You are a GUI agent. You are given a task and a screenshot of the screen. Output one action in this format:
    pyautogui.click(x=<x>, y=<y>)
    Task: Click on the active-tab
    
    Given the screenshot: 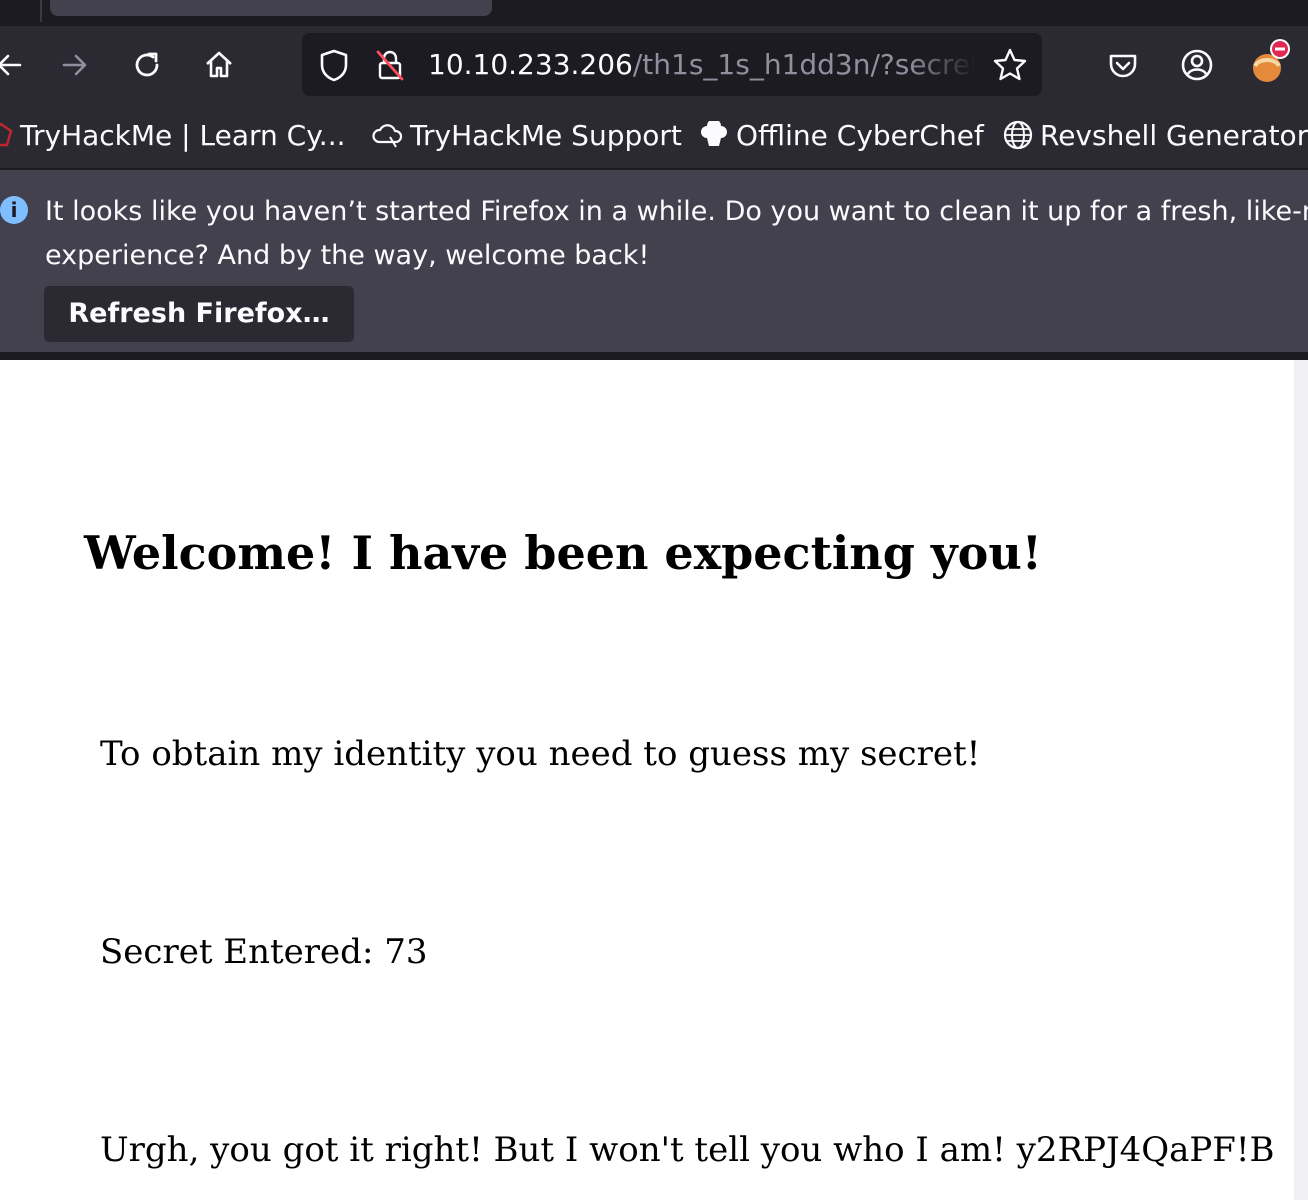 What is the action you would take?
    pyautogui.click(x=271, y=8)
    